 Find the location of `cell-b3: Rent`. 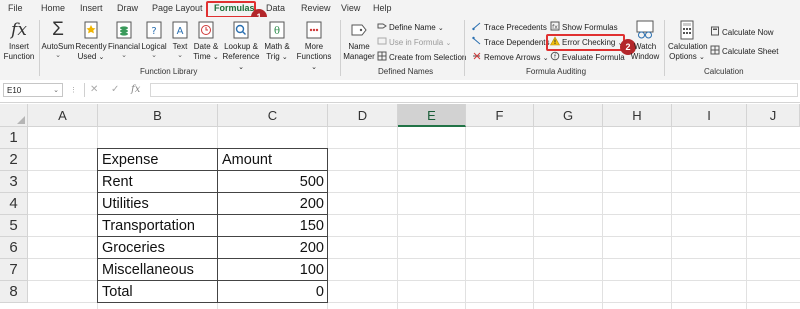

cell-b3: Rent is located at coordinates (157, 182).